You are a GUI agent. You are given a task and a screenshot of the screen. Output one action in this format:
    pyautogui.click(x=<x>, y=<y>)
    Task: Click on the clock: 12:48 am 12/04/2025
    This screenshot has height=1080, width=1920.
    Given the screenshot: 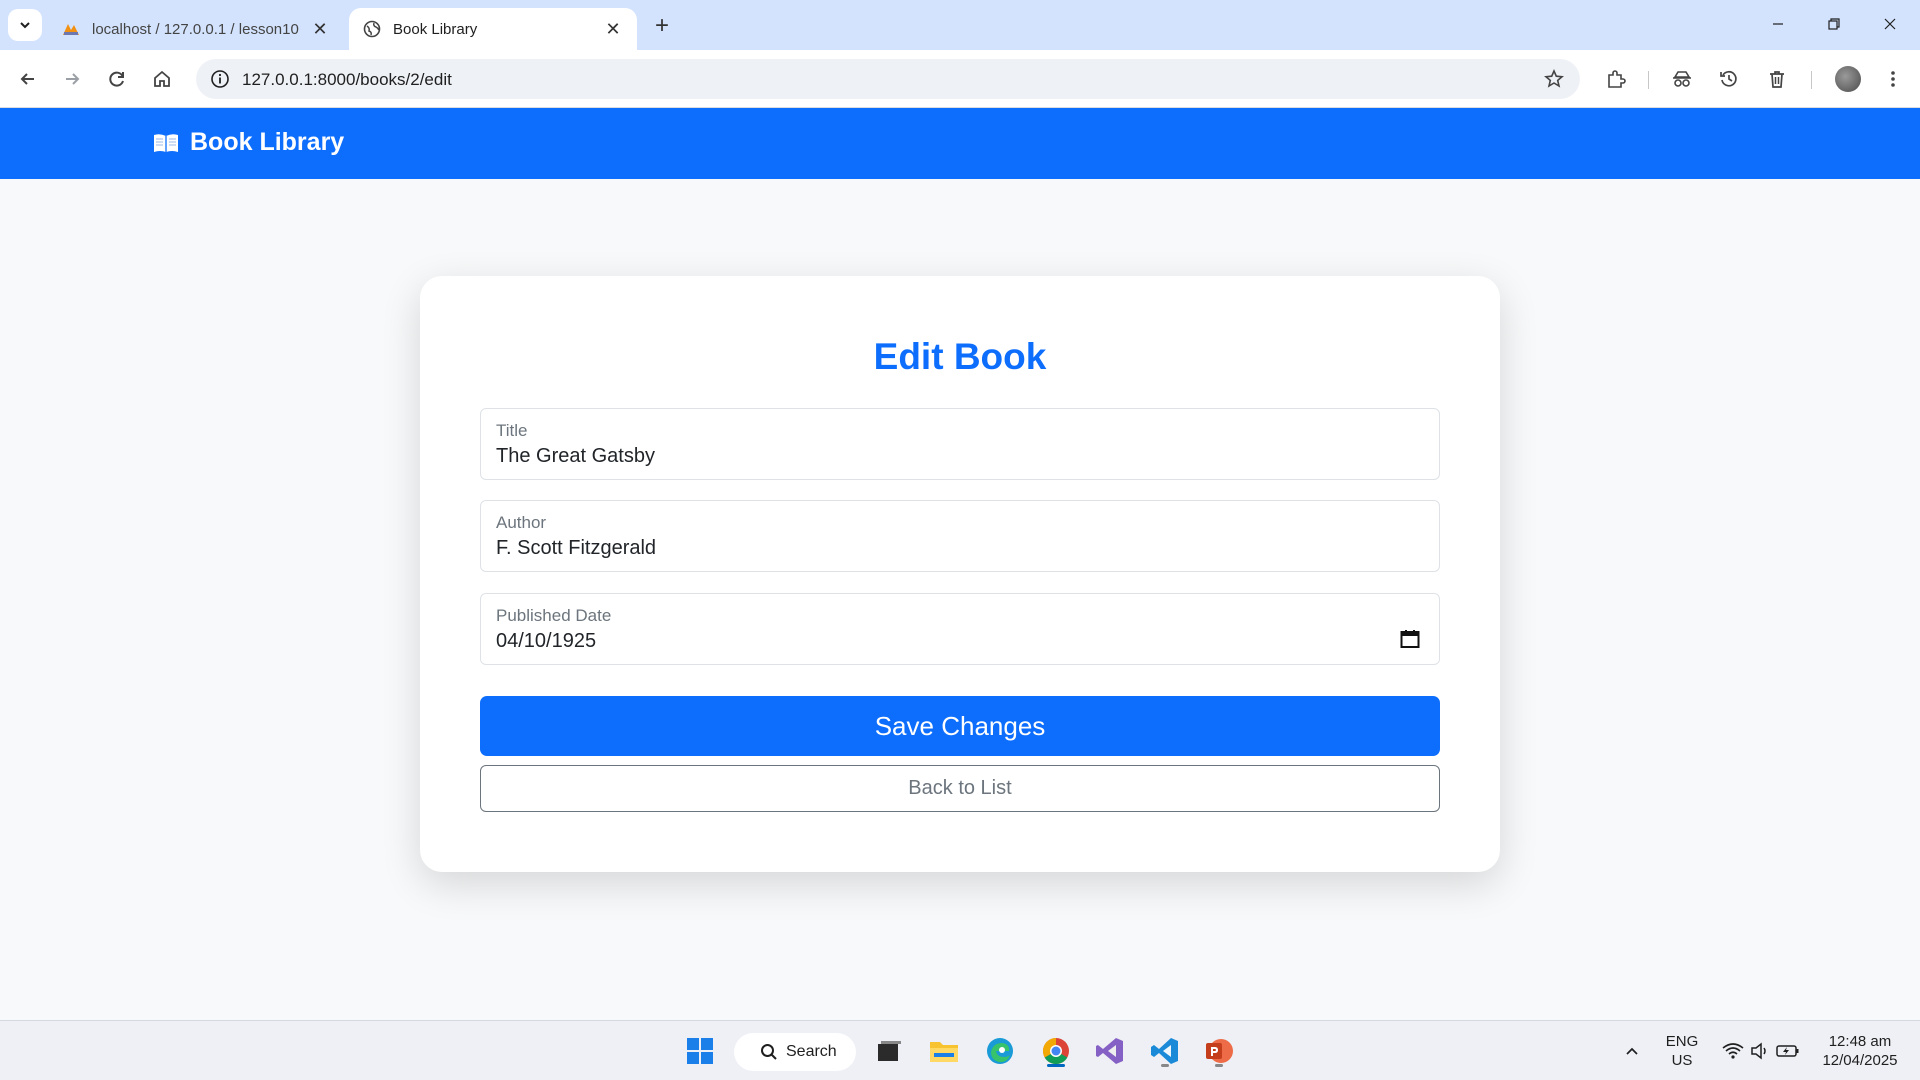 What is the action you would take?
    pyautogui.click(x=1860, y=1051)
    